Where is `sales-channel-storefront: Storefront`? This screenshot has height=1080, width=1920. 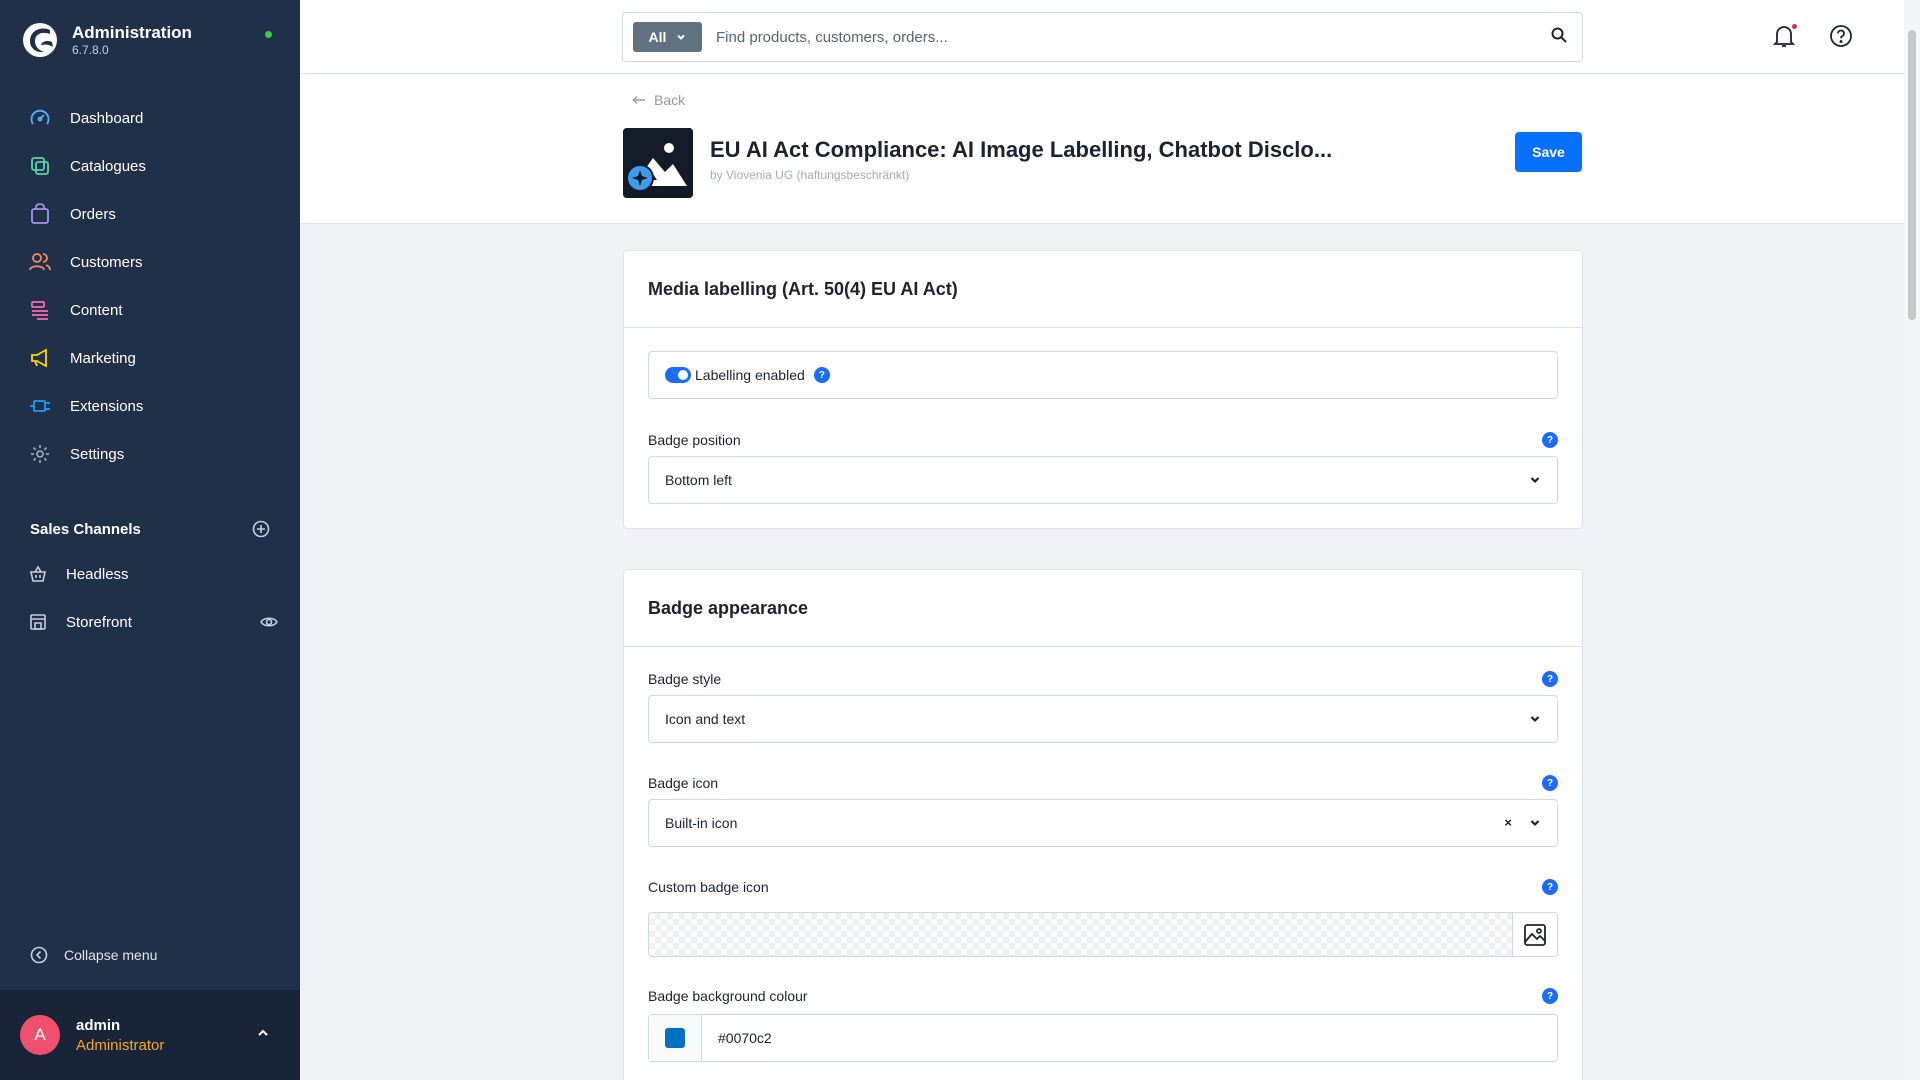 sales-channel-storefront: Storefront is located at coordinates (153, 622).